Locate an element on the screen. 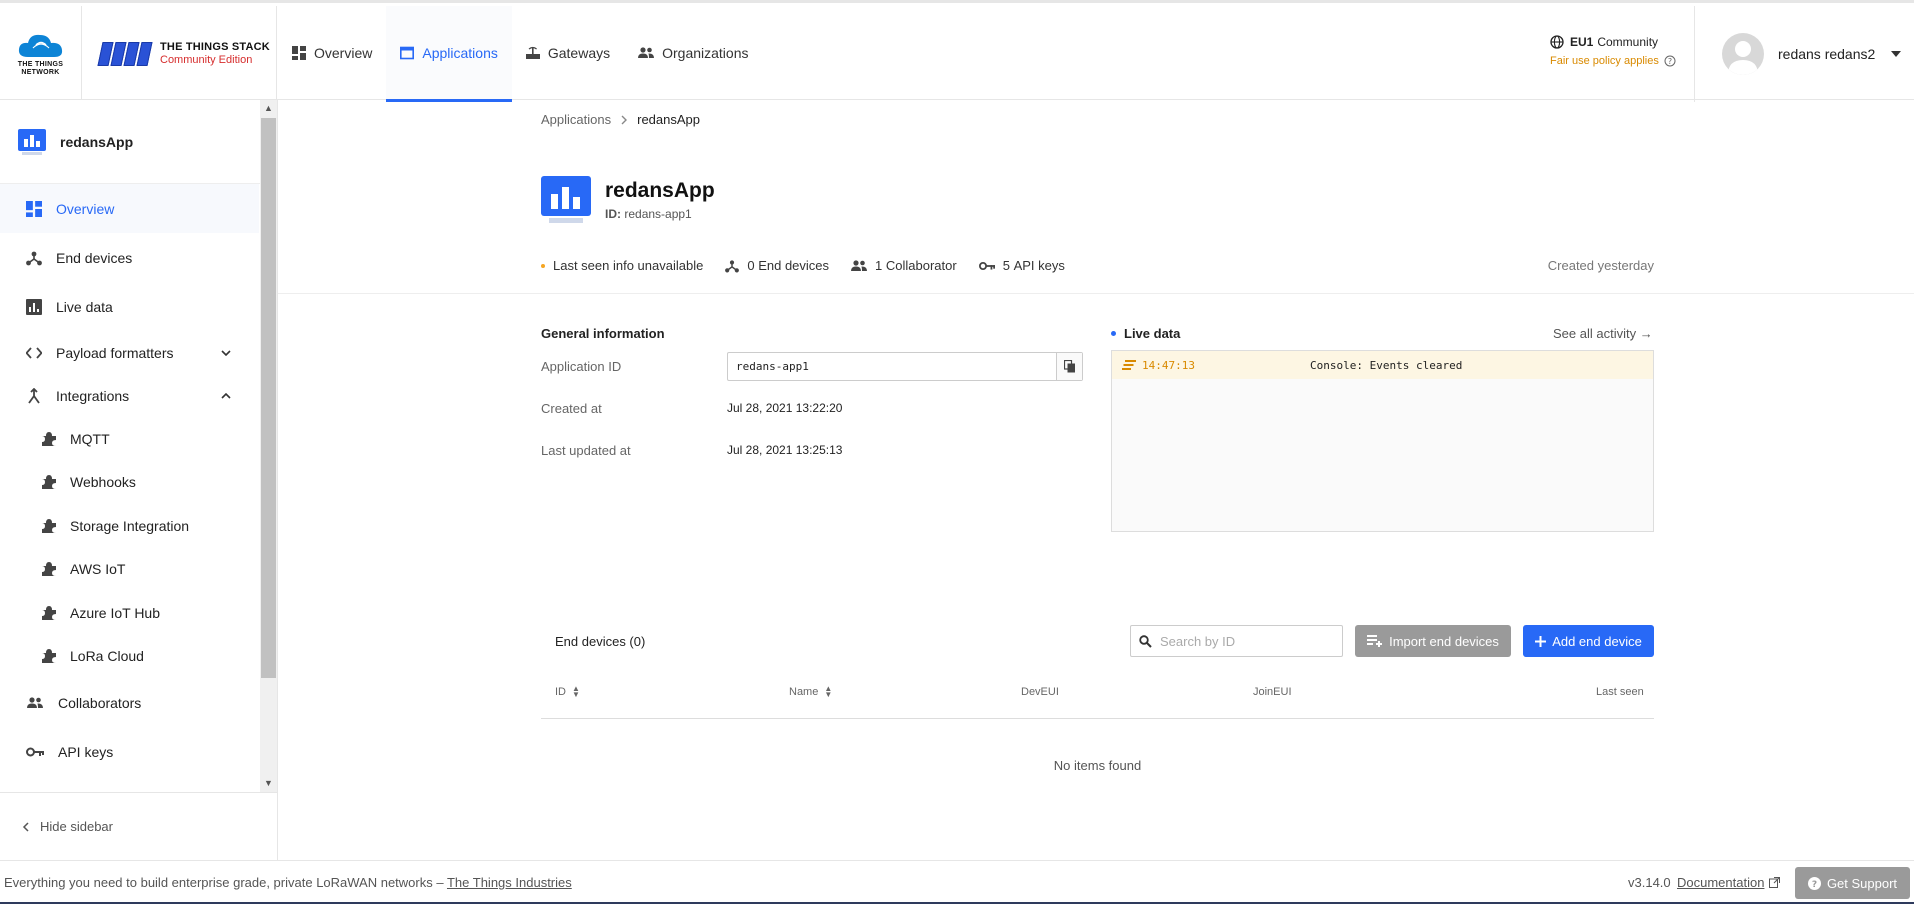 This screenshot has height=904, width=1914. search-field is located at coordinates (1236, 641).